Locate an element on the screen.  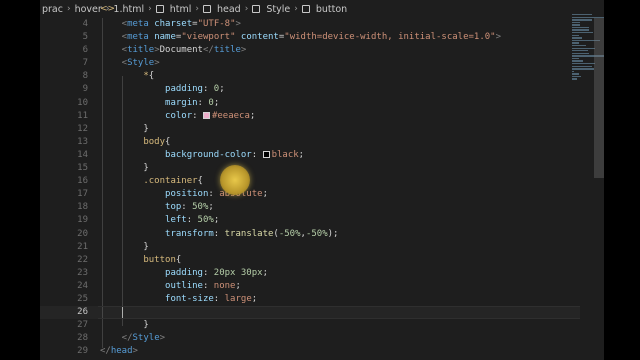
code-text: transform: translate(-50%,-50%); is located at coordinates (219, 233).